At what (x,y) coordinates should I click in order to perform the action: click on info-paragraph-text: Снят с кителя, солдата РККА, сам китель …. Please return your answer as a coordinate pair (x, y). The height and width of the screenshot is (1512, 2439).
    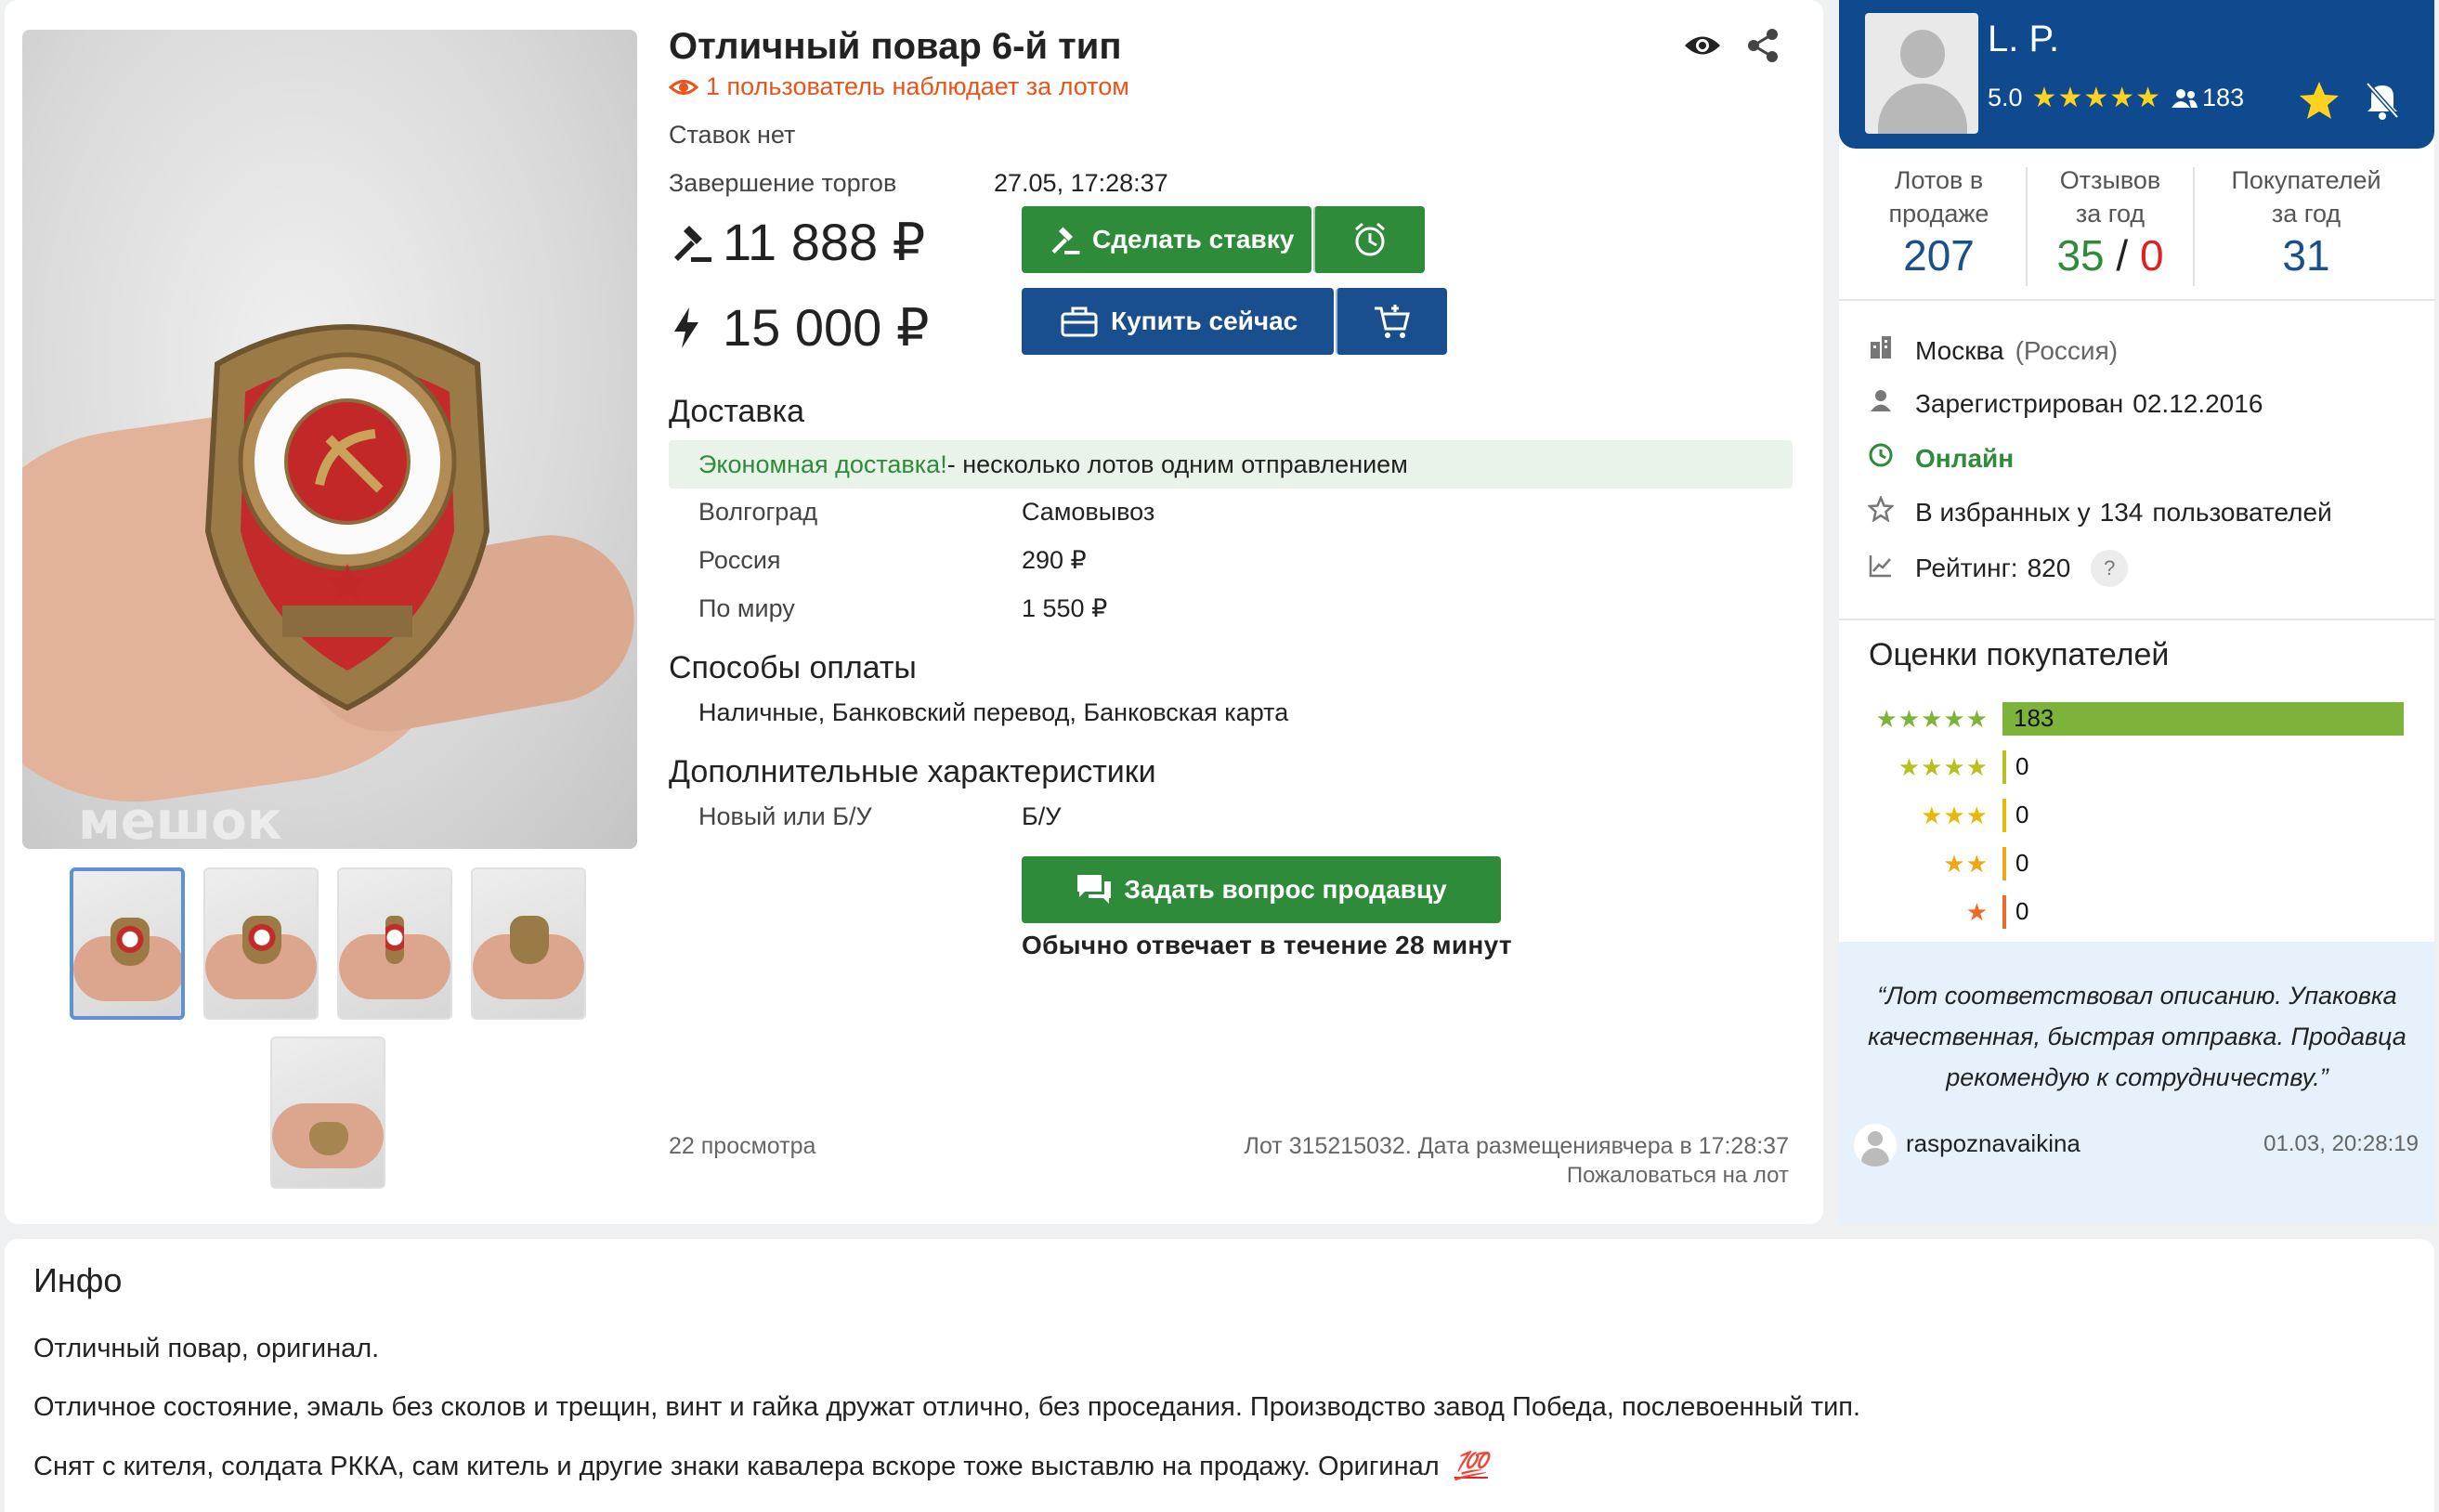
    Looking at the image, I should click on (737, 1467).